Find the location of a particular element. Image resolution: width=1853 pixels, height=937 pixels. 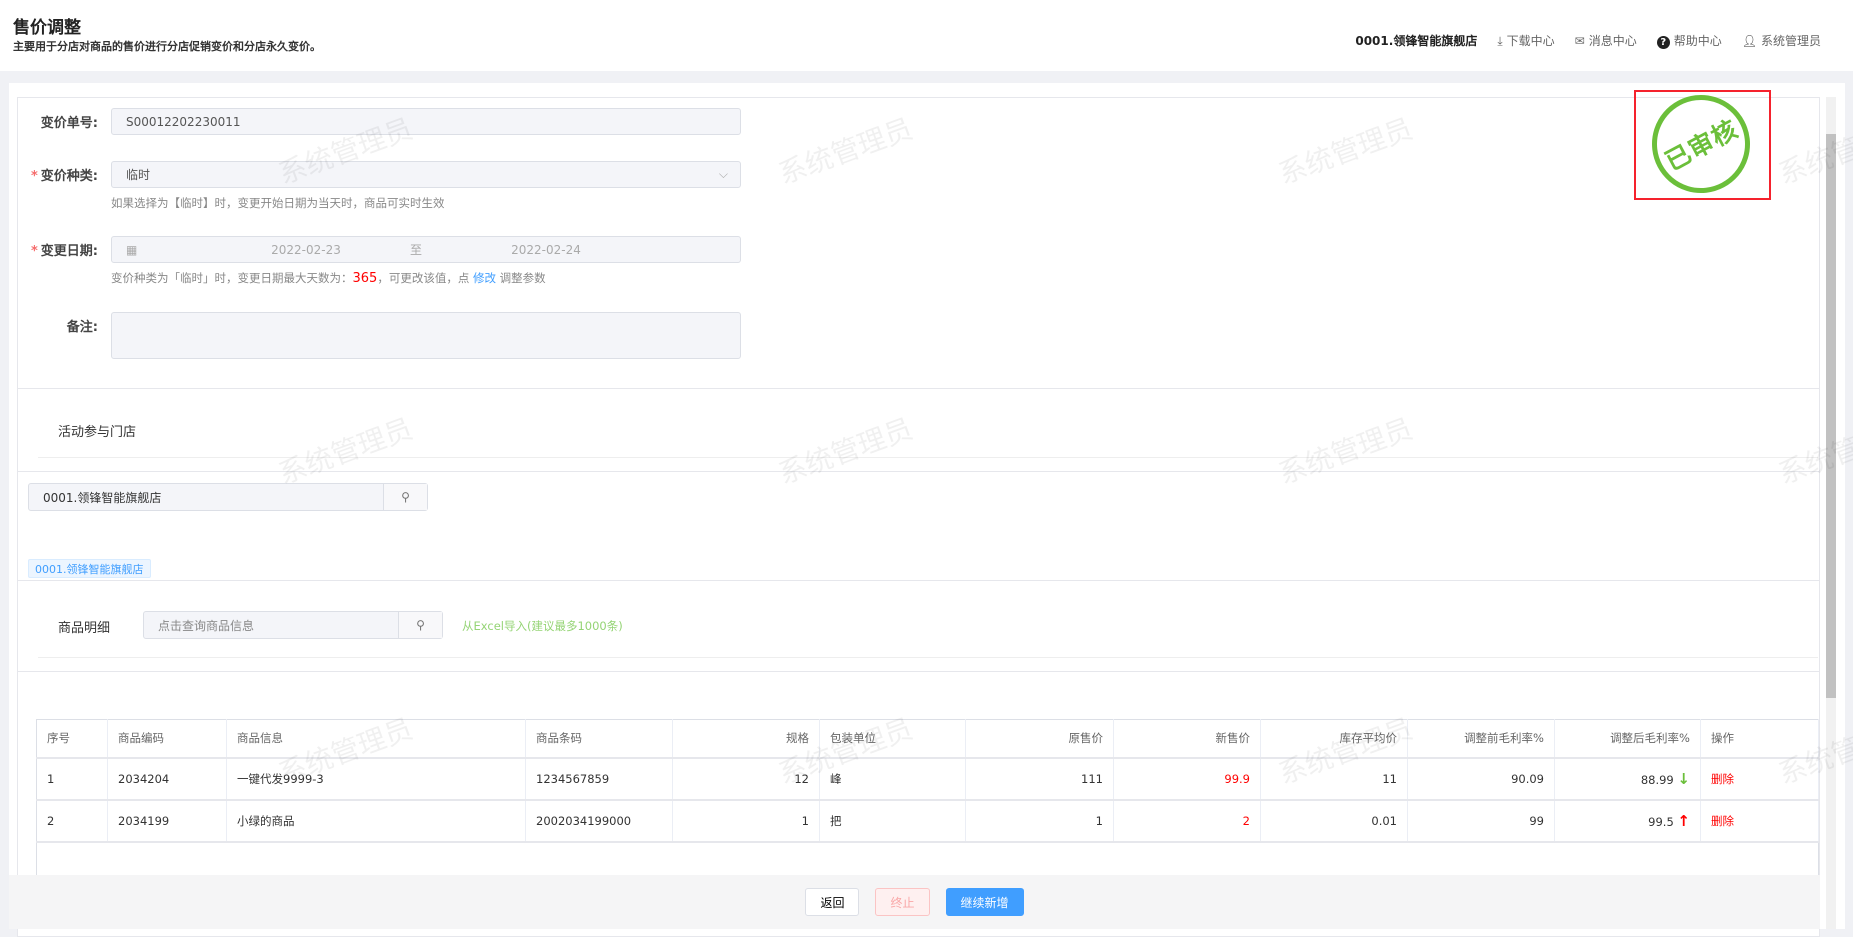

cell-avg-cost: 0.01 is located at coordinates (1334, 821).